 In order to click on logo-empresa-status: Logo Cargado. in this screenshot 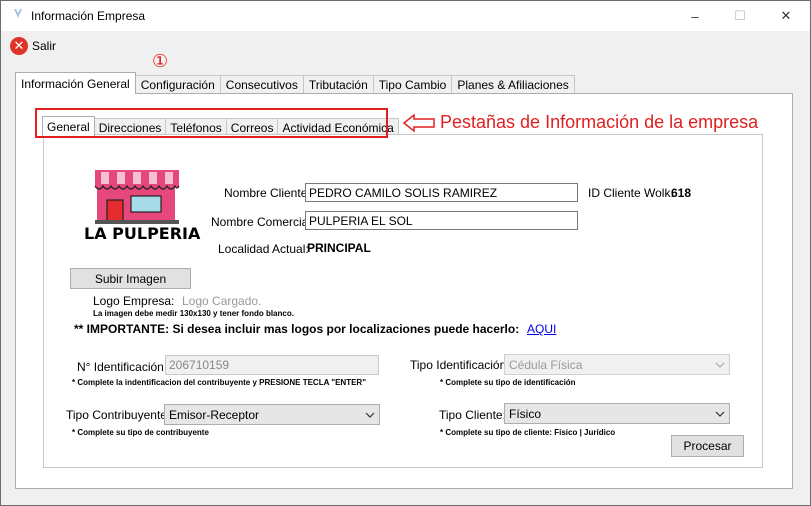, I will do `click(222, 301)`.